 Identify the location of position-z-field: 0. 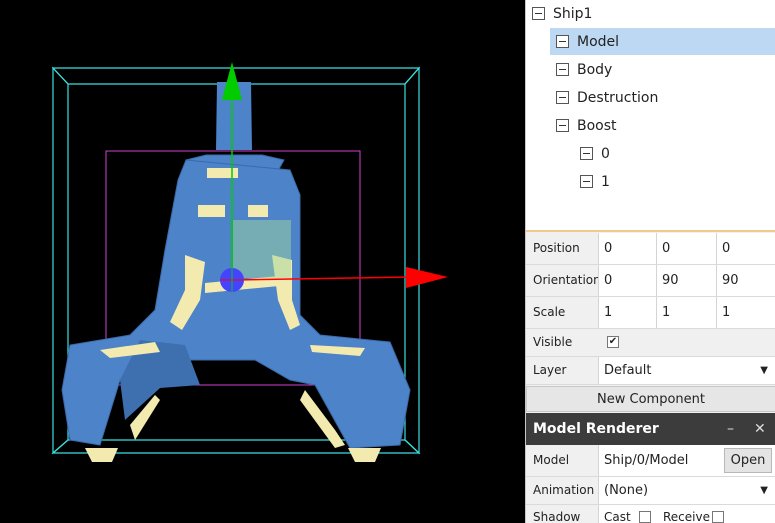
(745, 248).